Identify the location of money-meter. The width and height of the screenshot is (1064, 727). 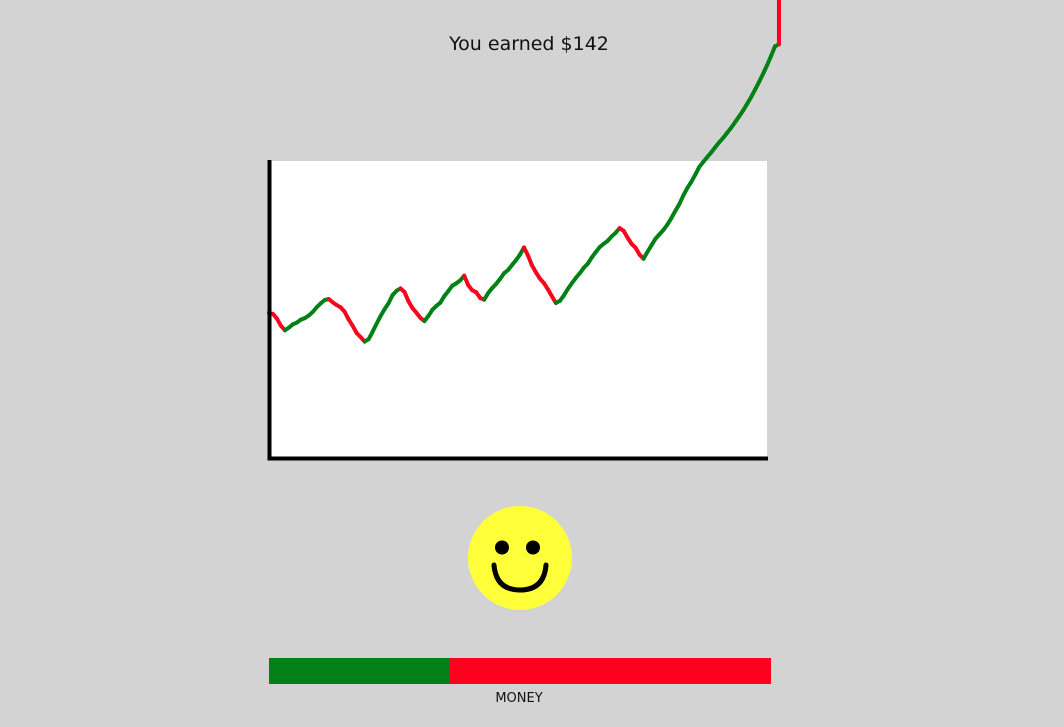
(520, 671).